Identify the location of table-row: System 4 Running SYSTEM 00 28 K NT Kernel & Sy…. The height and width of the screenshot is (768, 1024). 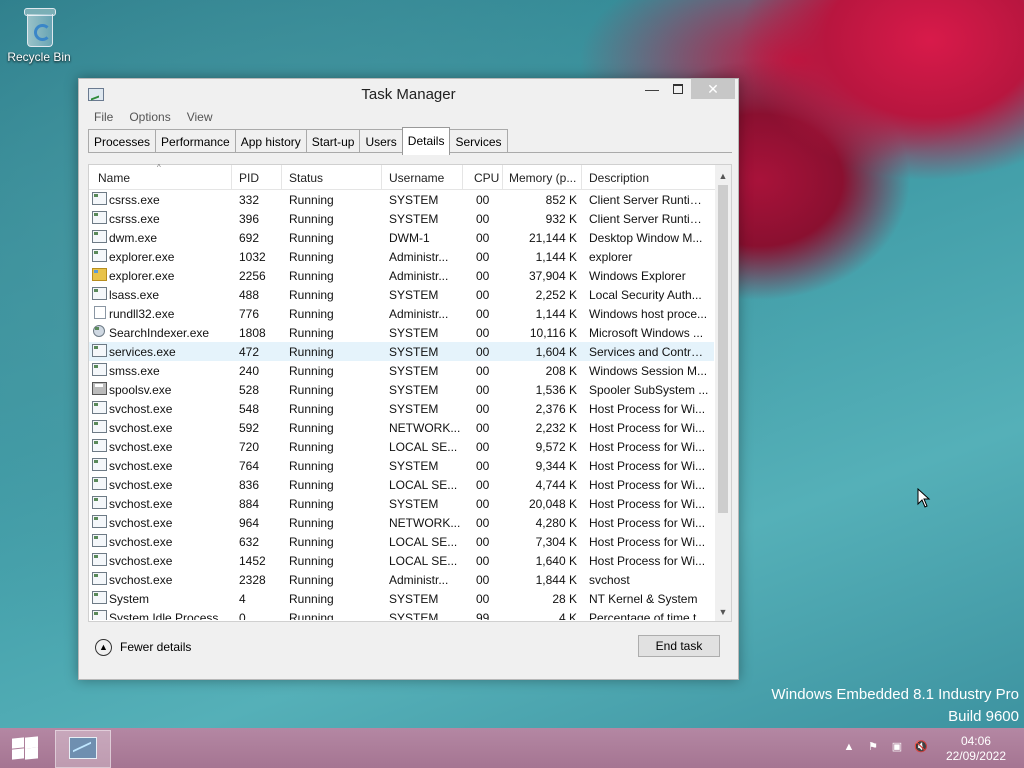
(401, 598).